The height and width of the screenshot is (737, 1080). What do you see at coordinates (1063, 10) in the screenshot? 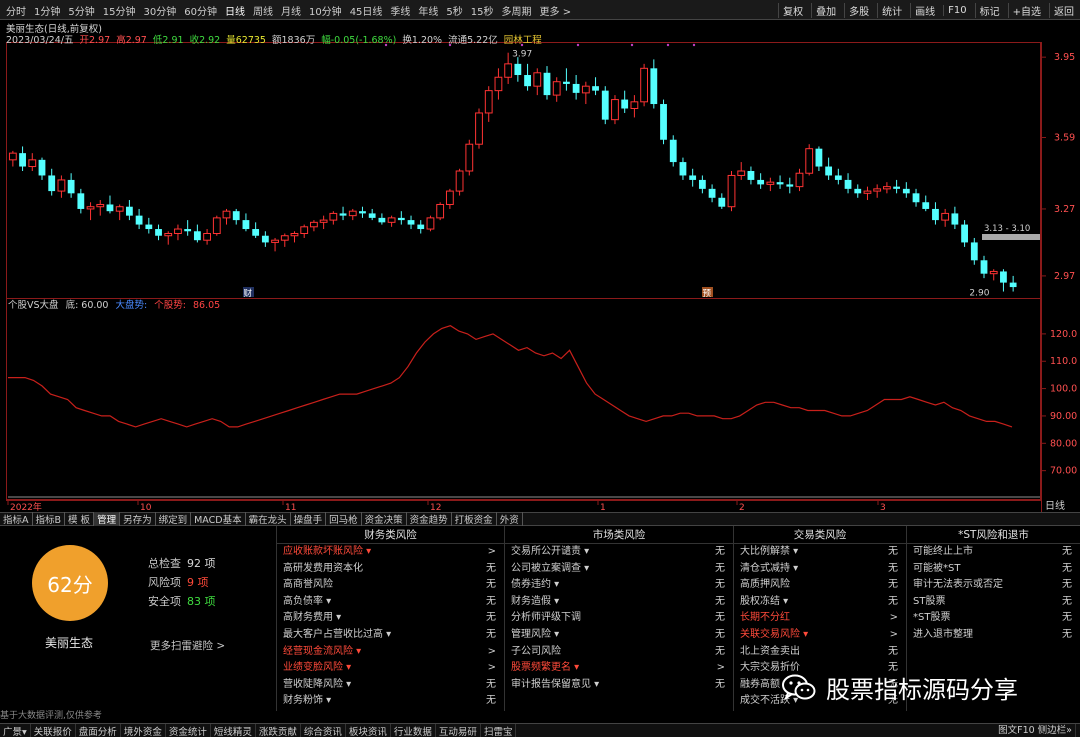
I see `tool-button-8: 返回` at bounding box center [1063, 10].